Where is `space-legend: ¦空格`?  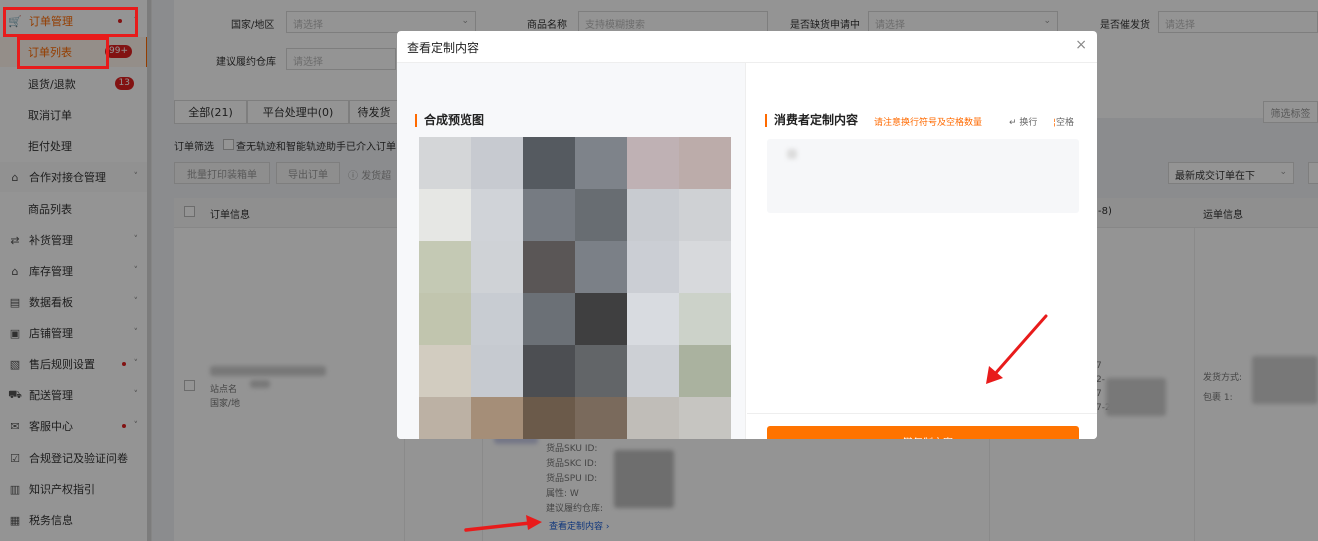
space-legend: ¦空格 is located at coordinates (1063, 121).